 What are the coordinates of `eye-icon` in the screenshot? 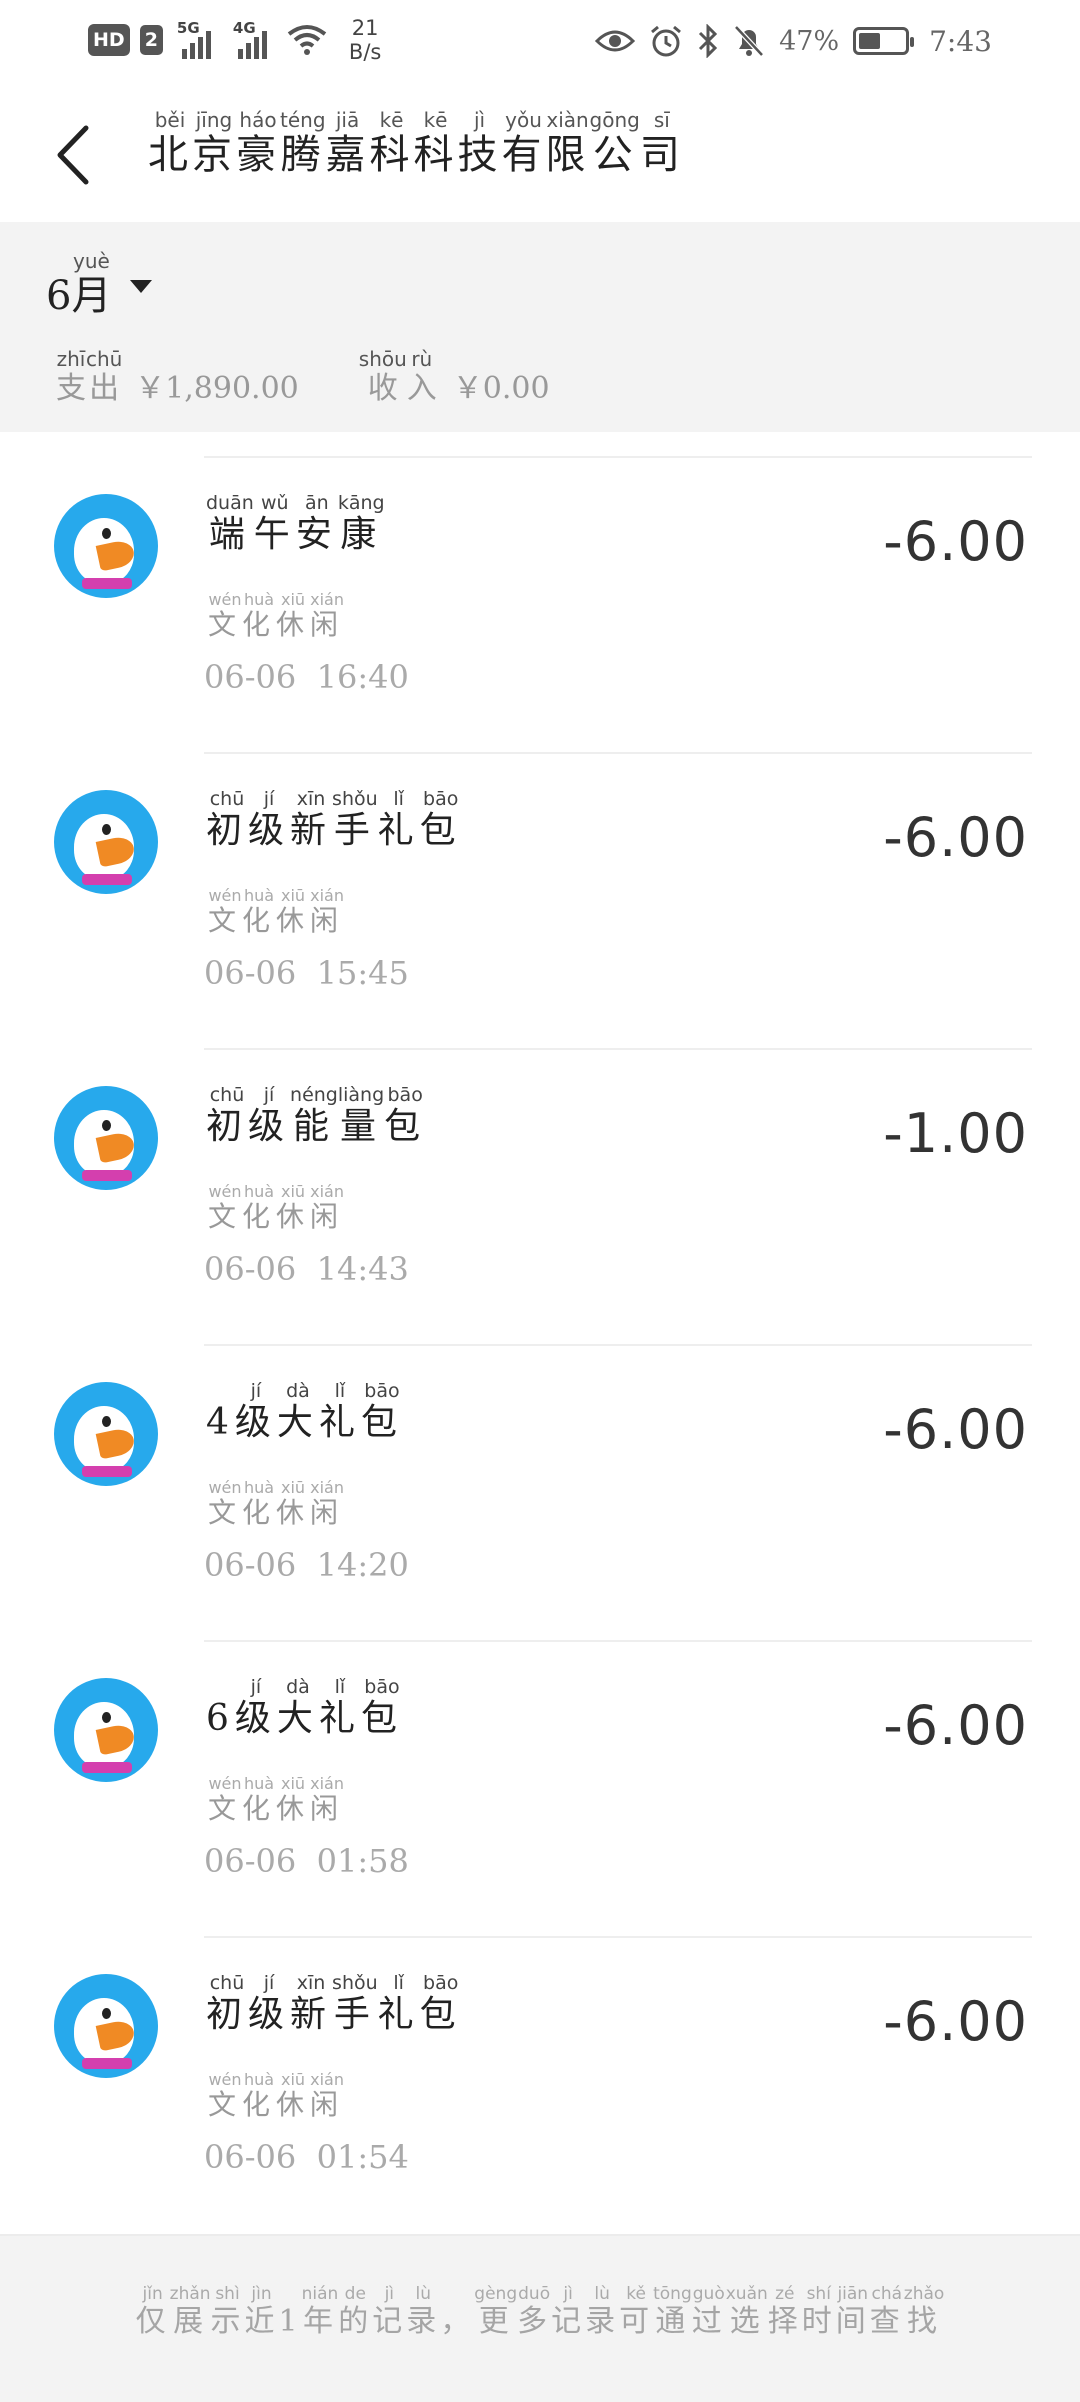 It's located at (615, 41).